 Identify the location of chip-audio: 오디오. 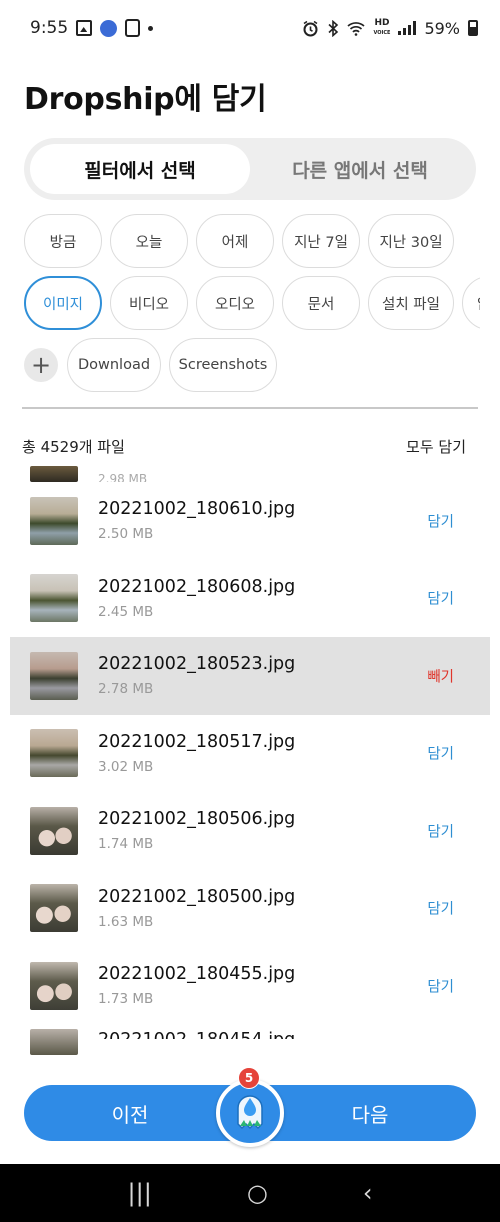
(235, 303).